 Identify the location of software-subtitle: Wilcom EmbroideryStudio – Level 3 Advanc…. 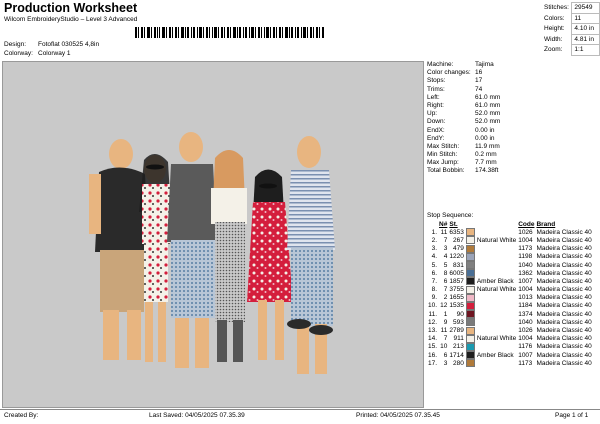
(71, 19).